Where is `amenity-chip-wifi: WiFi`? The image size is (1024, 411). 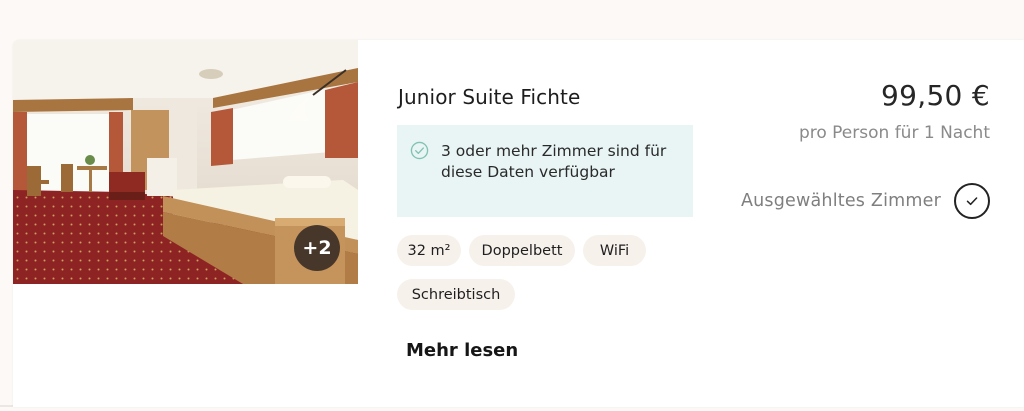
amenity-chip-wifi: WiFi is located at coordinates (614, 250).